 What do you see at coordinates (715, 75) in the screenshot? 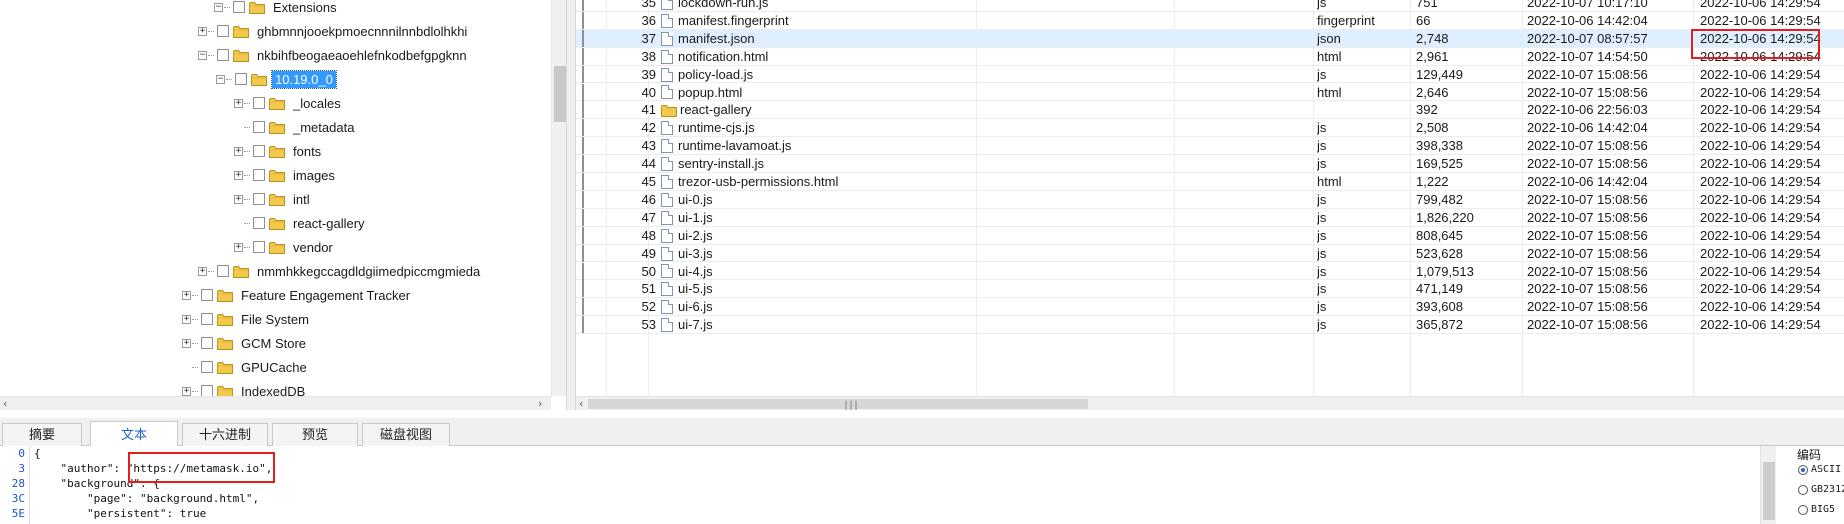
I see `file-name: policy-load.js` at bounding box center [715, 75].